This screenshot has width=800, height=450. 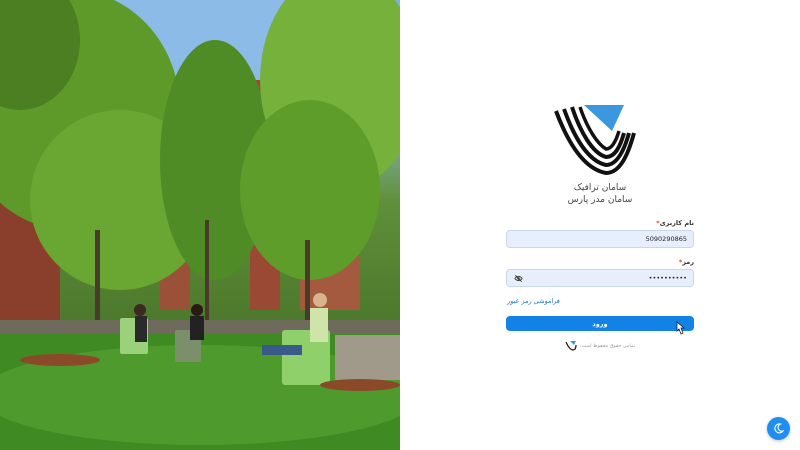 I want to click on copyright: تمامی حقوق محفوظ است., so click(x=600, y=346).